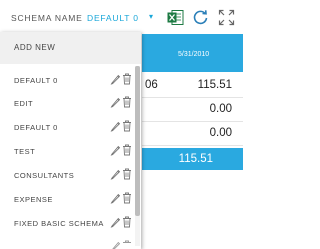  Describe the element at coordinates (226, 17) in the screenshot. I see `expand-icon` at that location.